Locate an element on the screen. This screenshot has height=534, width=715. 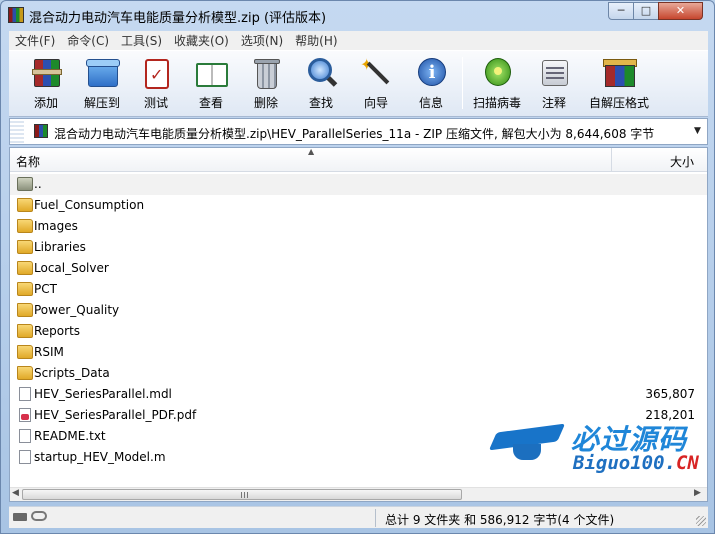
toolbar: 添加 解压到 ✓ 测试 查看 删除 查找 ✦ 向导 i 信息 is located at coordinates (358, 83).